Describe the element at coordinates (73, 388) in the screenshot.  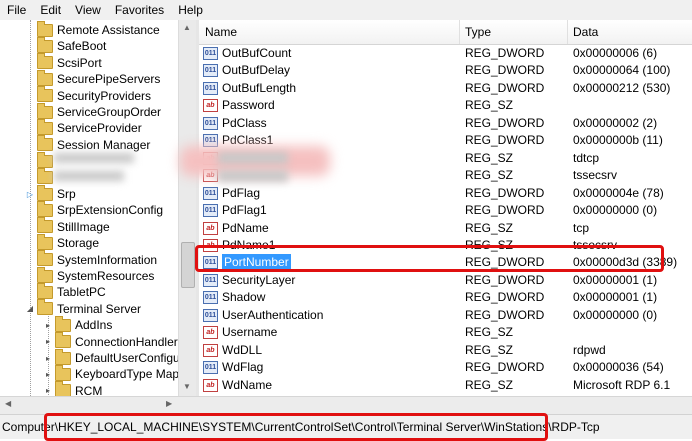
I see `tree-item: ▸ RCM` at that location.